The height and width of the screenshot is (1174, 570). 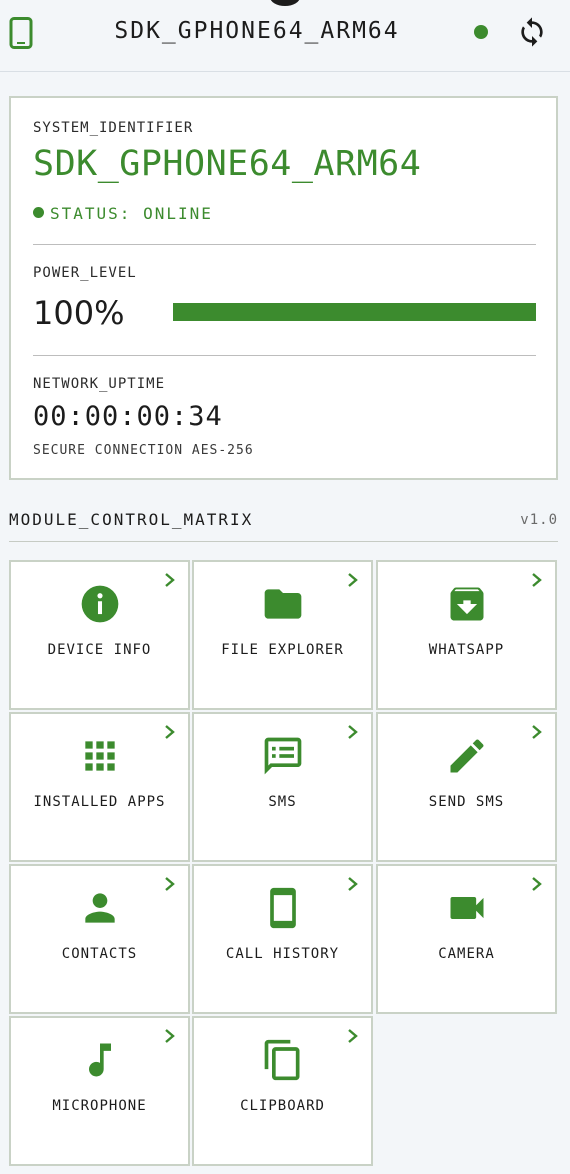 What do you see at coordinates (466, 787) in the screenshot?
I see `module-tile-send-sms: SEND SMS` at bounding box center [466, 787].